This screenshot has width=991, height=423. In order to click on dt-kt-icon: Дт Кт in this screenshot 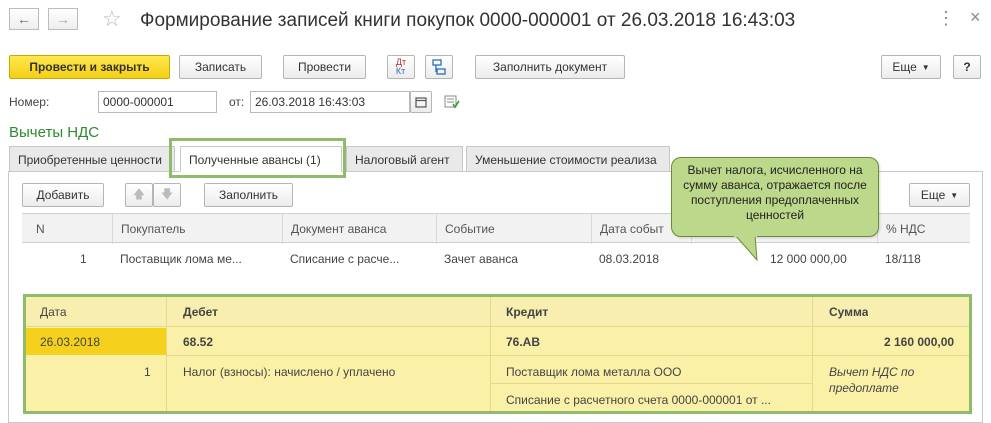, I will do `click(401, 67)`.